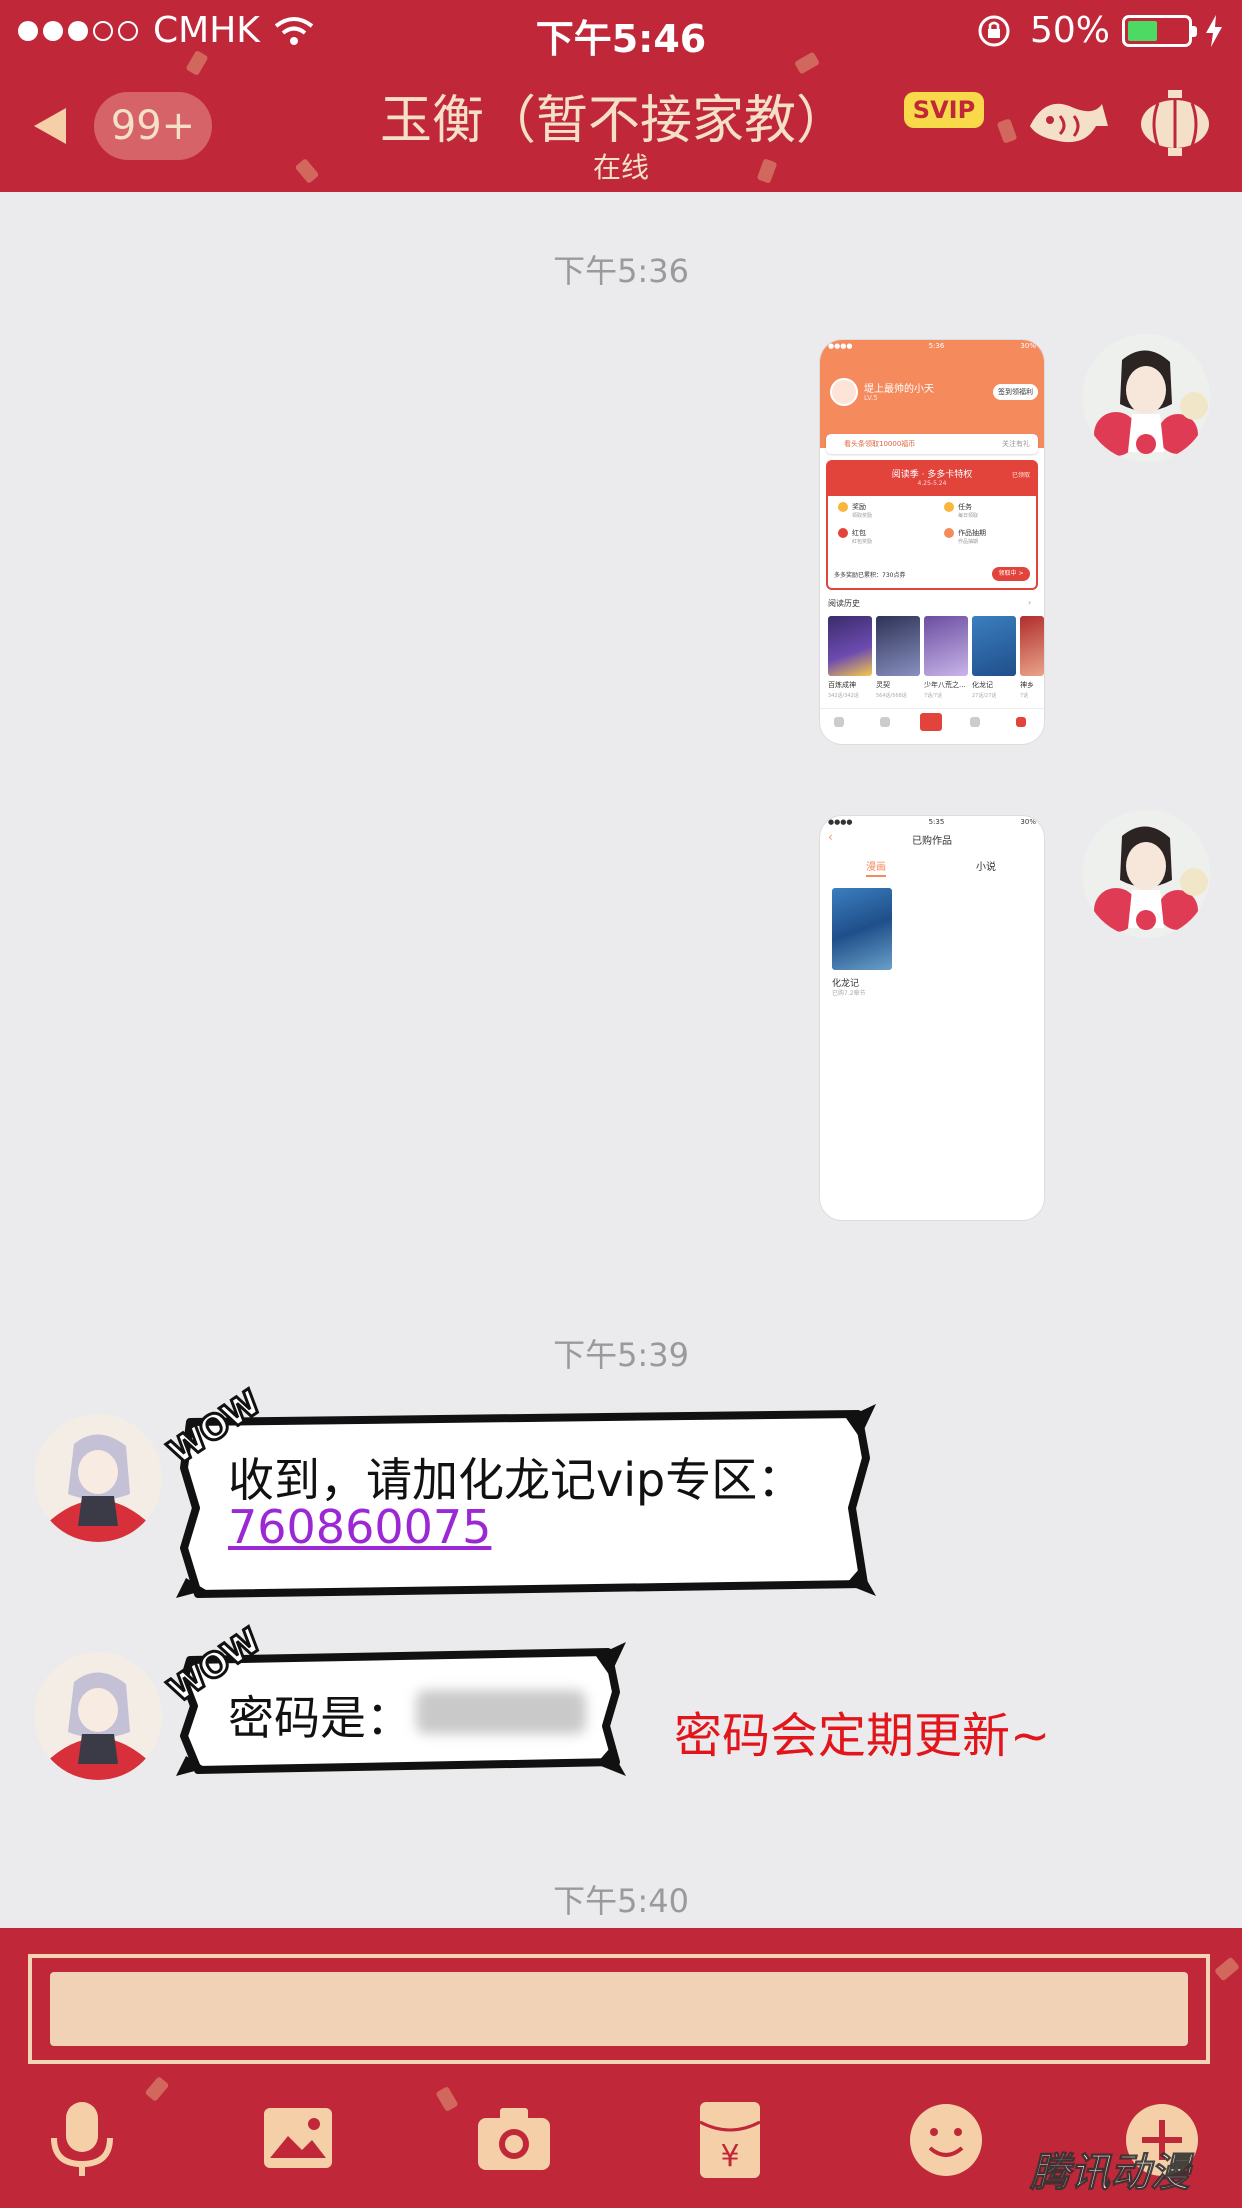  I want to click on privilege-item: 奖励 领取奖励, so click(855, 510).